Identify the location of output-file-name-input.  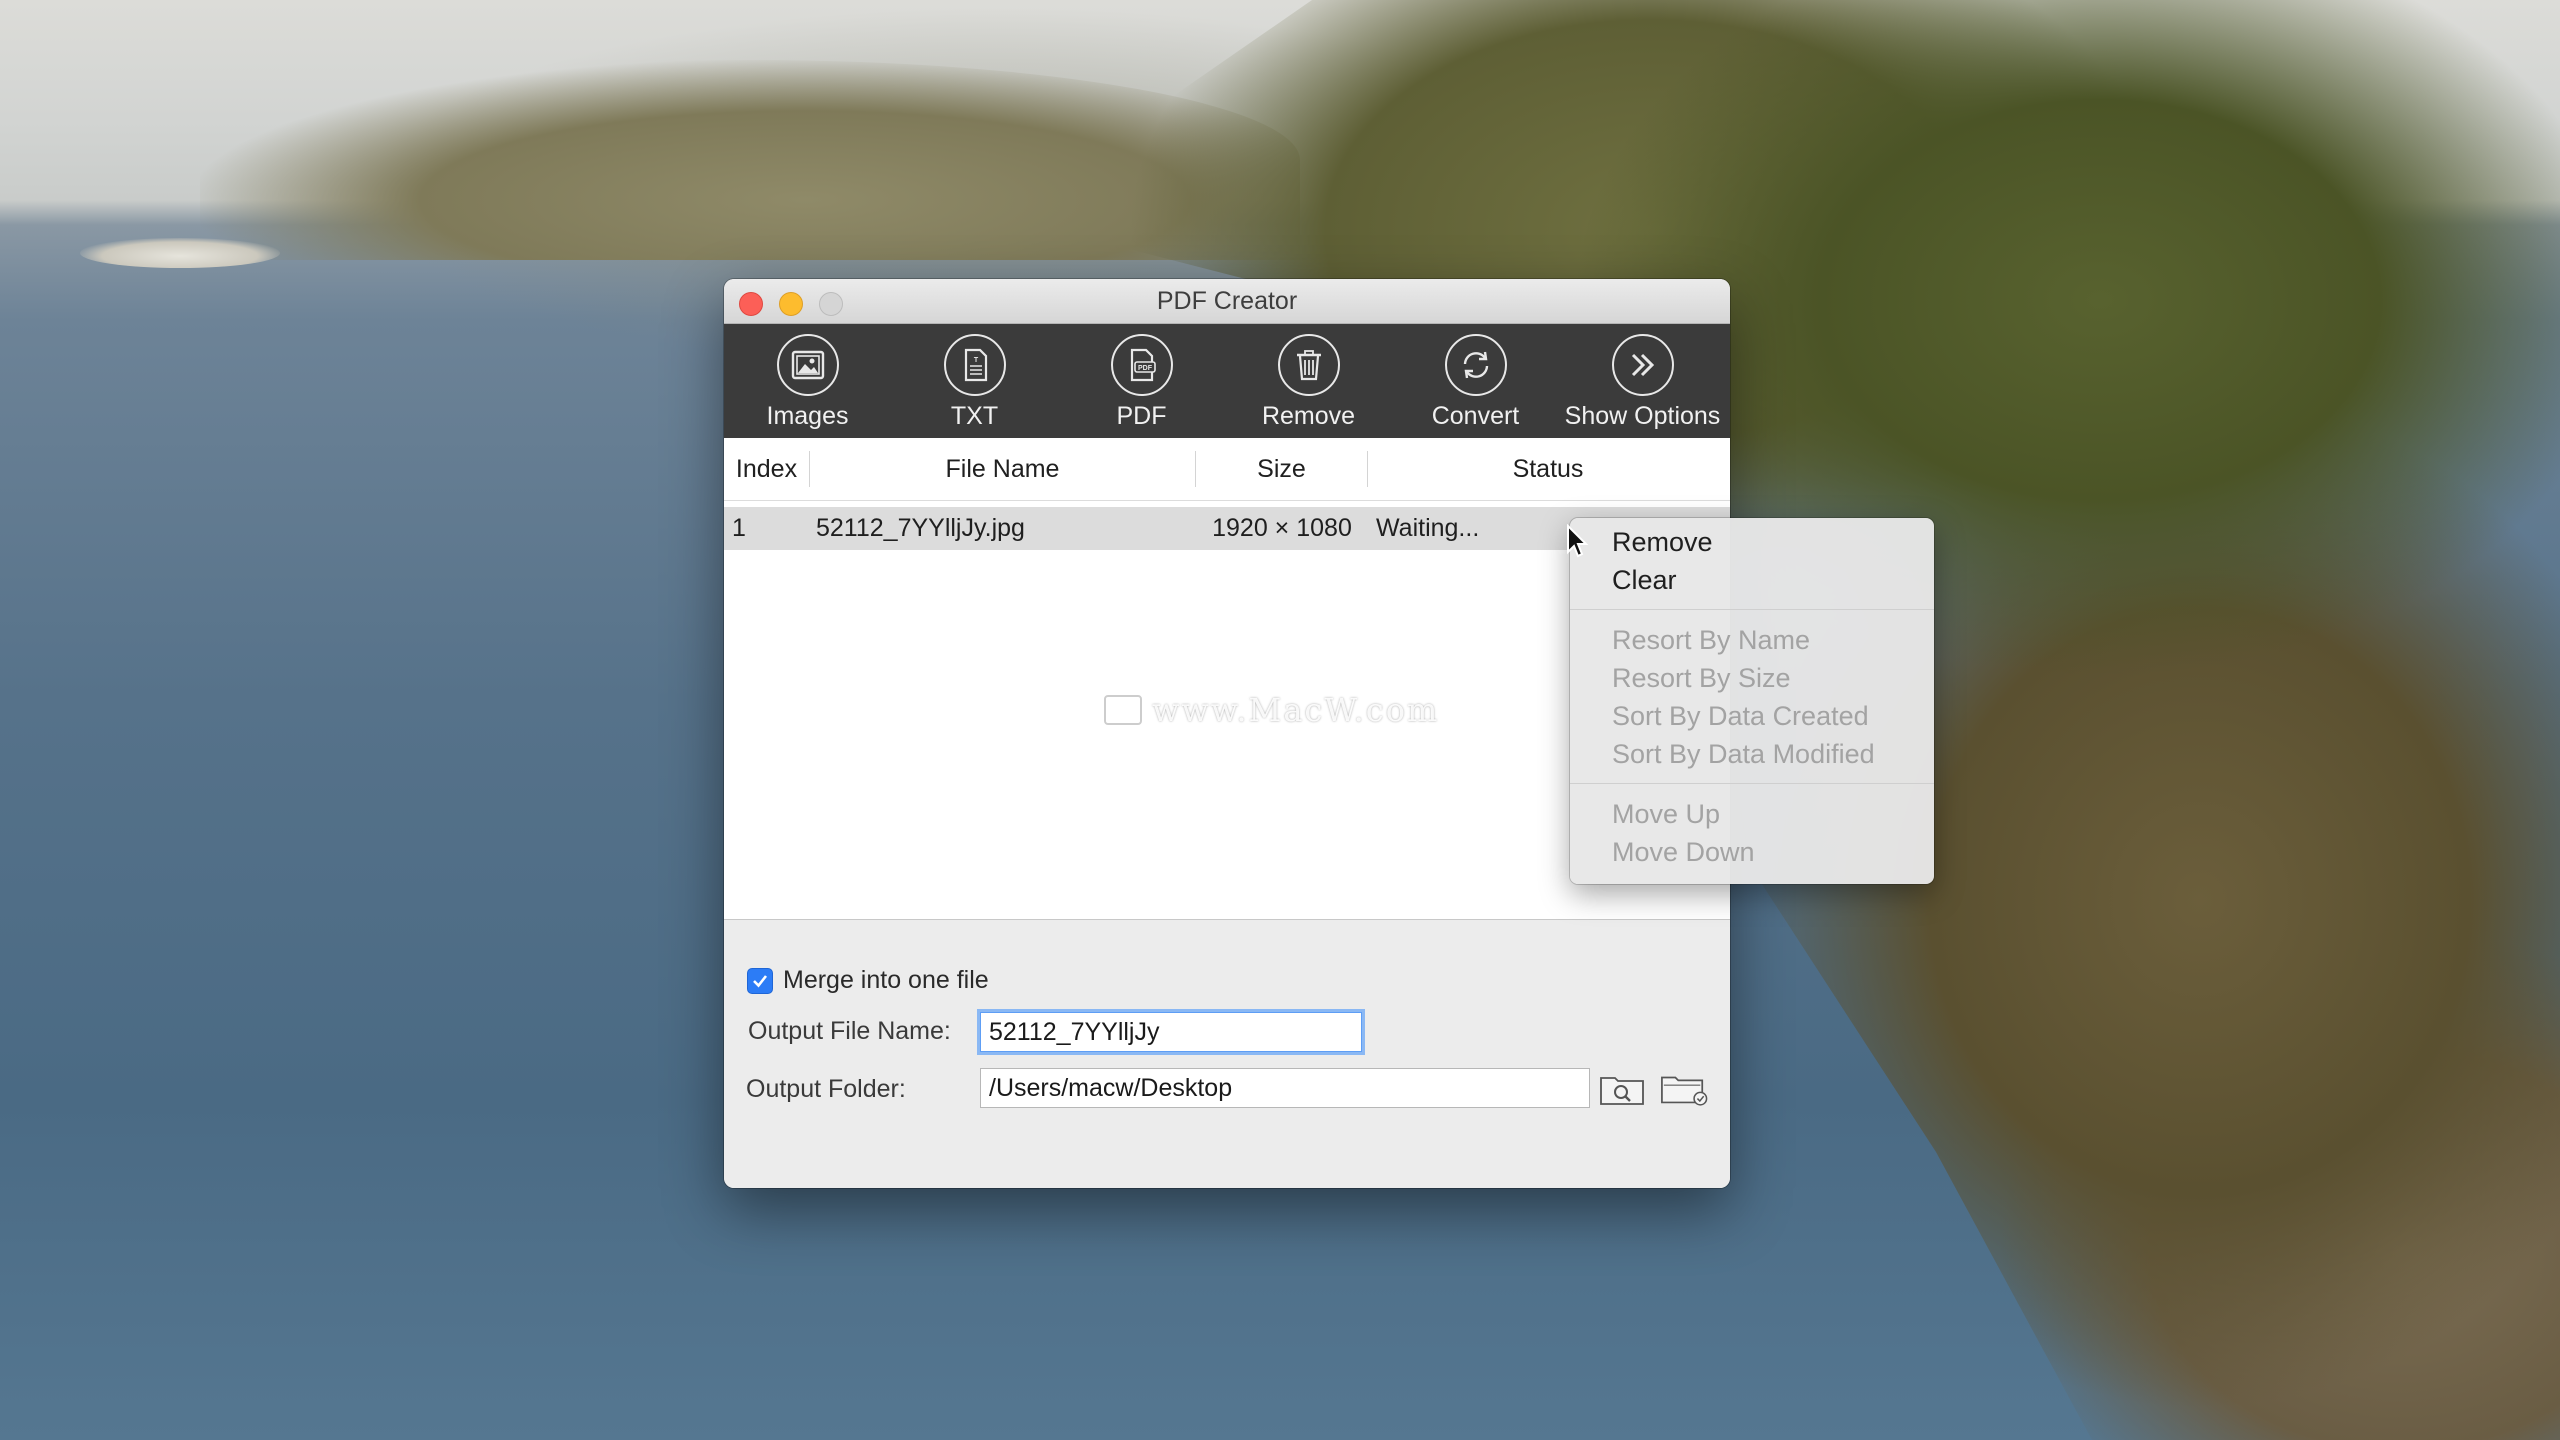
(1171, 1032).